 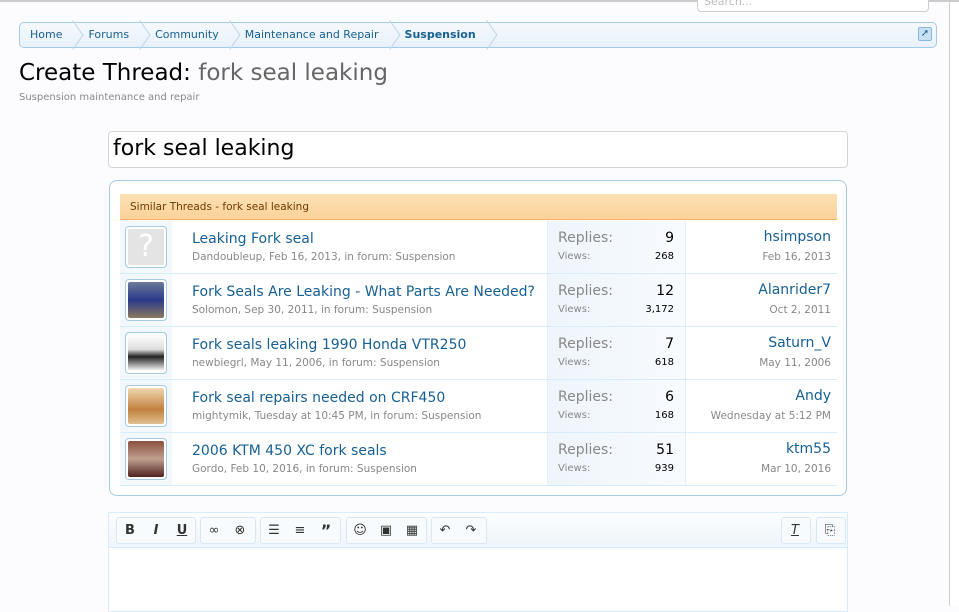 What do you see at coordinates (669, 344) in the screenshot?
I see `replies-count: 7` at bounding box center [669, 344].